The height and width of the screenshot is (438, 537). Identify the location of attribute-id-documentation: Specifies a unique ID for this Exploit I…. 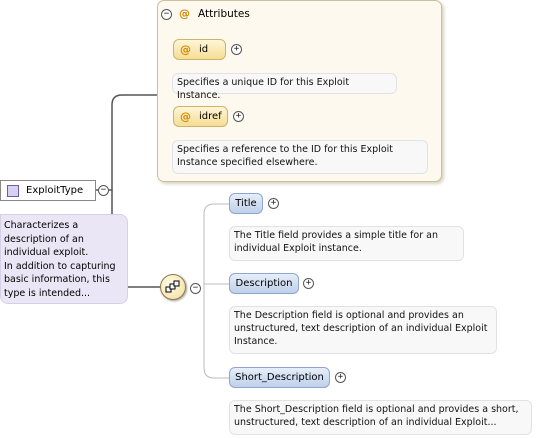
(284, 87).